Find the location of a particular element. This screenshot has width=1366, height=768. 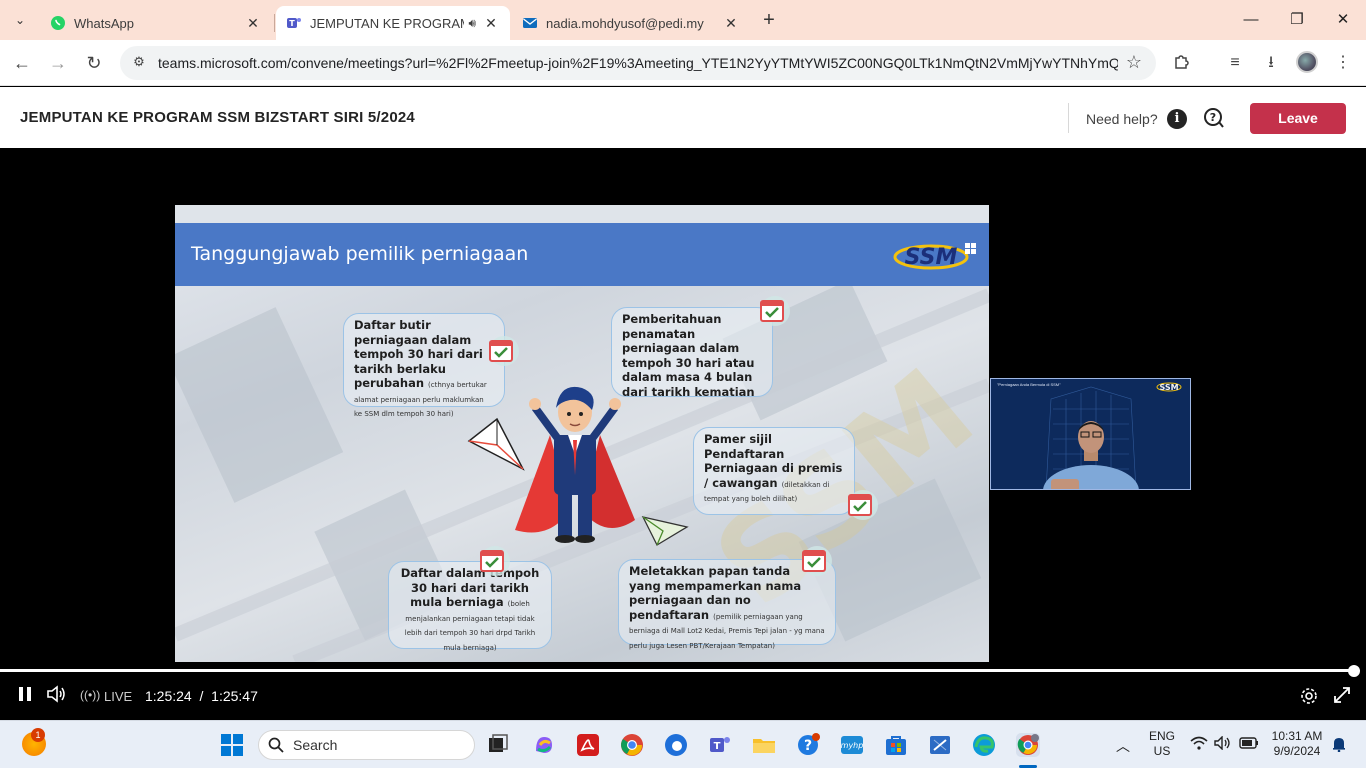

wifi-icon is located at coordinates (1199, 744).